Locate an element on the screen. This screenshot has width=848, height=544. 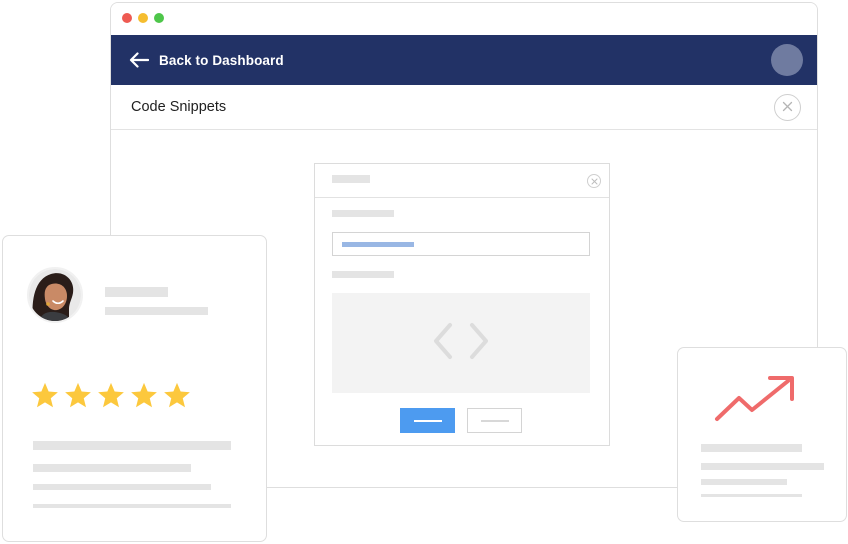
close-page-button is located at coordinates (787, 107).